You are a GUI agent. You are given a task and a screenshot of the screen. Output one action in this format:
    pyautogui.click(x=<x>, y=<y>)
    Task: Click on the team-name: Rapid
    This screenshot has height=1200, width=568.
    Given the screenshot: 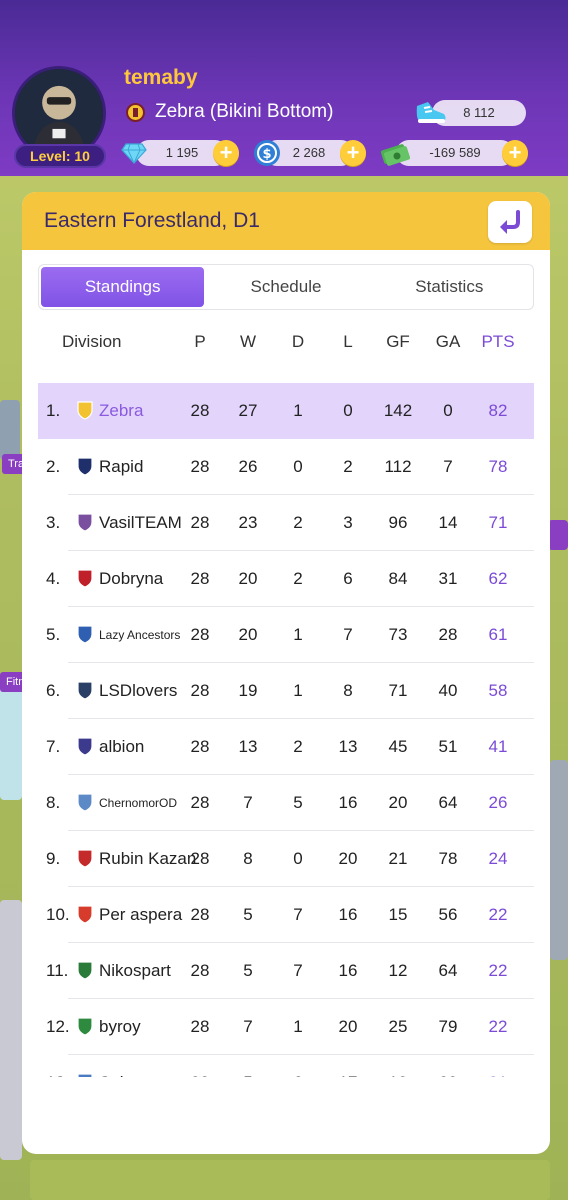 What is the action you would take?
    pyautogui.click(x=121, y=467)
    